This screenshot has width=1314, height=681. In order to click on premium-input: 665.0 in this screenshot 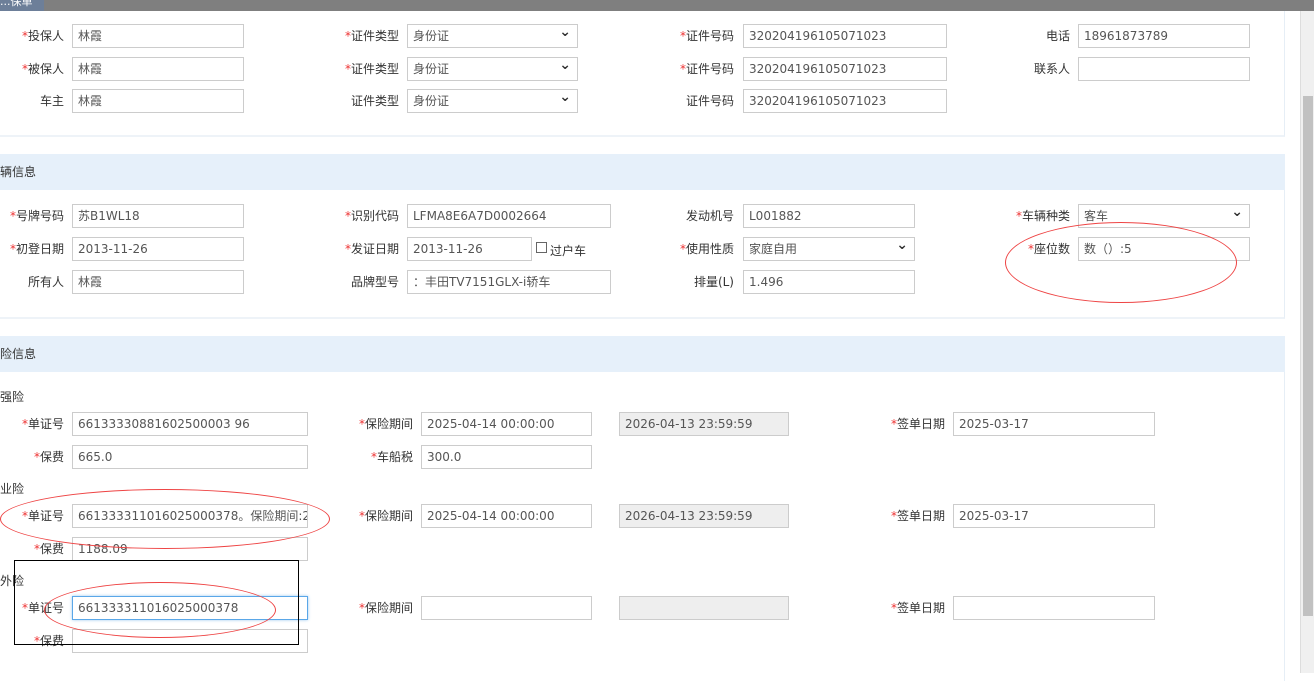, I will do `click(190, 457)`.